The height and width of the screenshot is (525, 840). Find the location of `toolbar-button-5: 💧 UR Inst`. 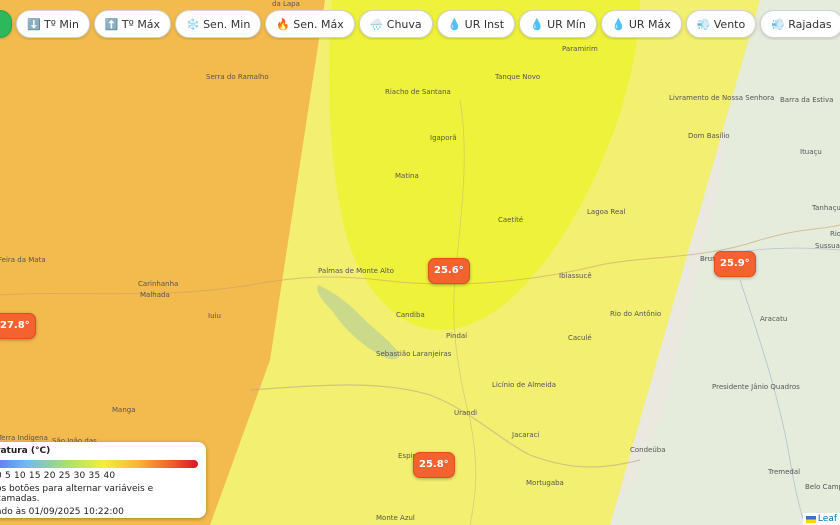

toolbar-button-5: 💧 UR Inst is located at coordinates (476, 24).